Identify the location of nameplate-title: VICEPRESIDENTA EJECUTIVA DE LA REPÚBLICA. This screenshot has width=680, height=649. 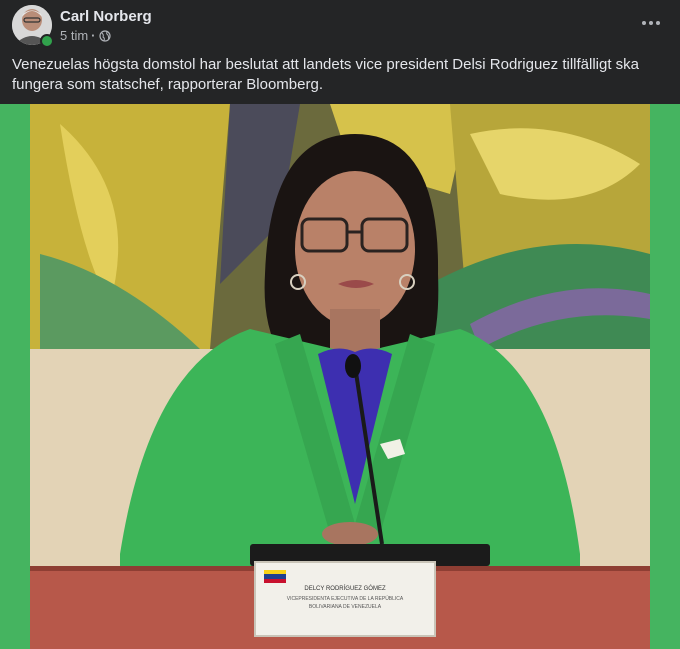
(345, 598).